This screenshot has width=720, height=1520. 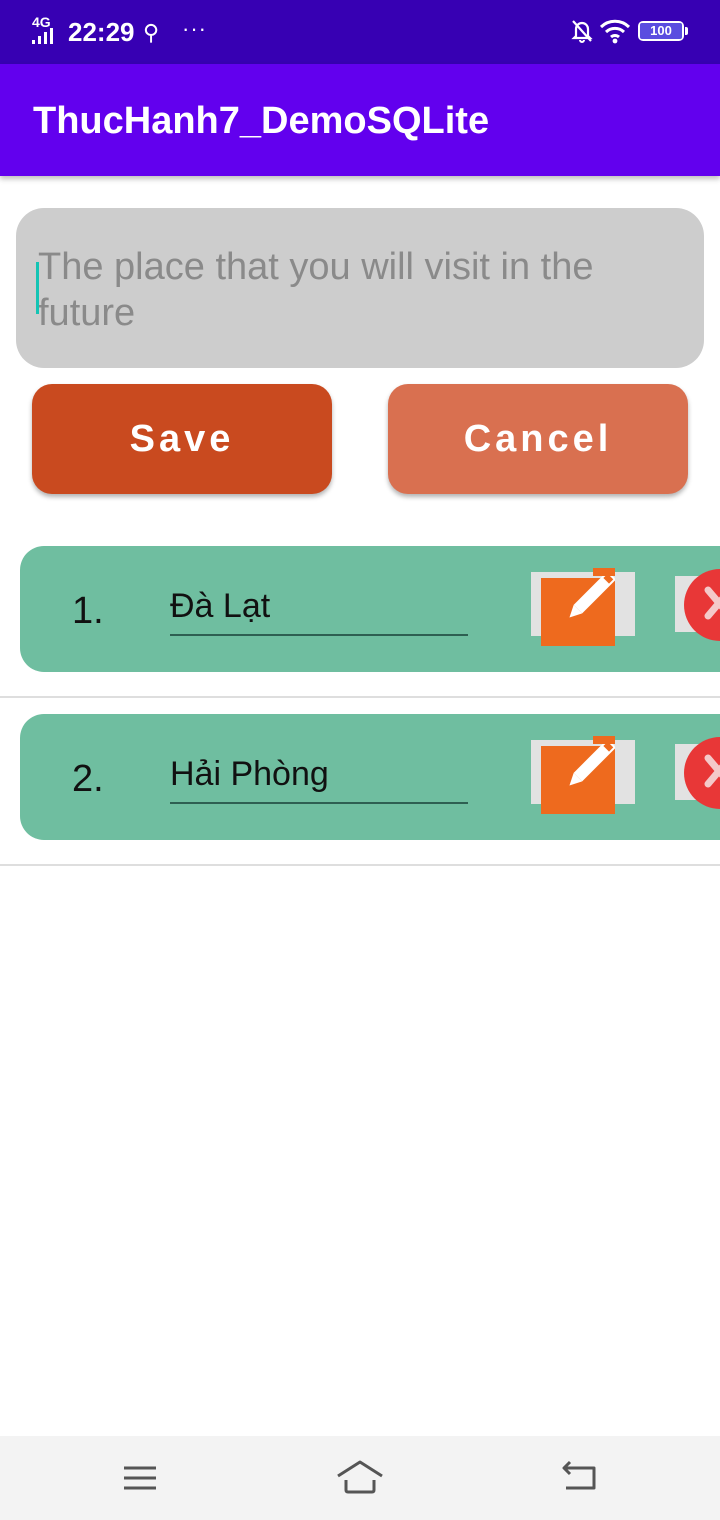 What do you see at coordinates (37, 288) in the screenshot?
I see `text-cursor` at bounding box center [37, 288].